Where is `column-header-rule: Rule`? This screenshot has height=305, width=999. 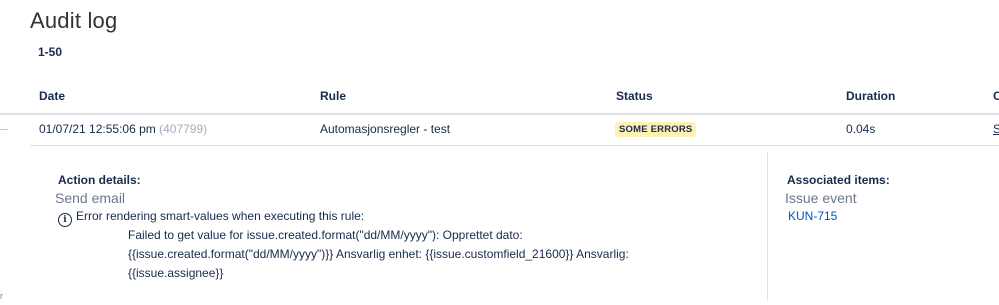
column-header-rule: Rule is located at coordinates (333, 96).